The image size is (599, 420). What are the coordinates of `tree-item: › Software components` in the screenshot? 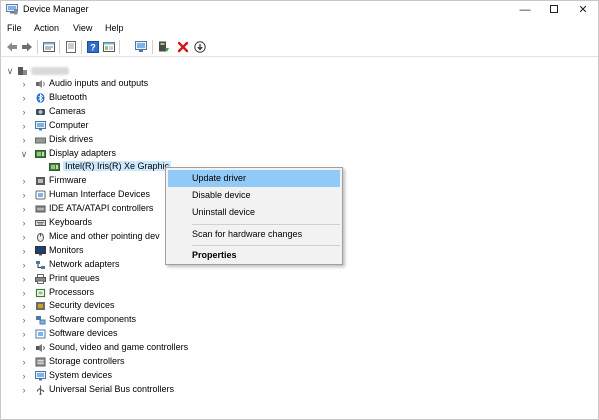 It's located at (101, 320).